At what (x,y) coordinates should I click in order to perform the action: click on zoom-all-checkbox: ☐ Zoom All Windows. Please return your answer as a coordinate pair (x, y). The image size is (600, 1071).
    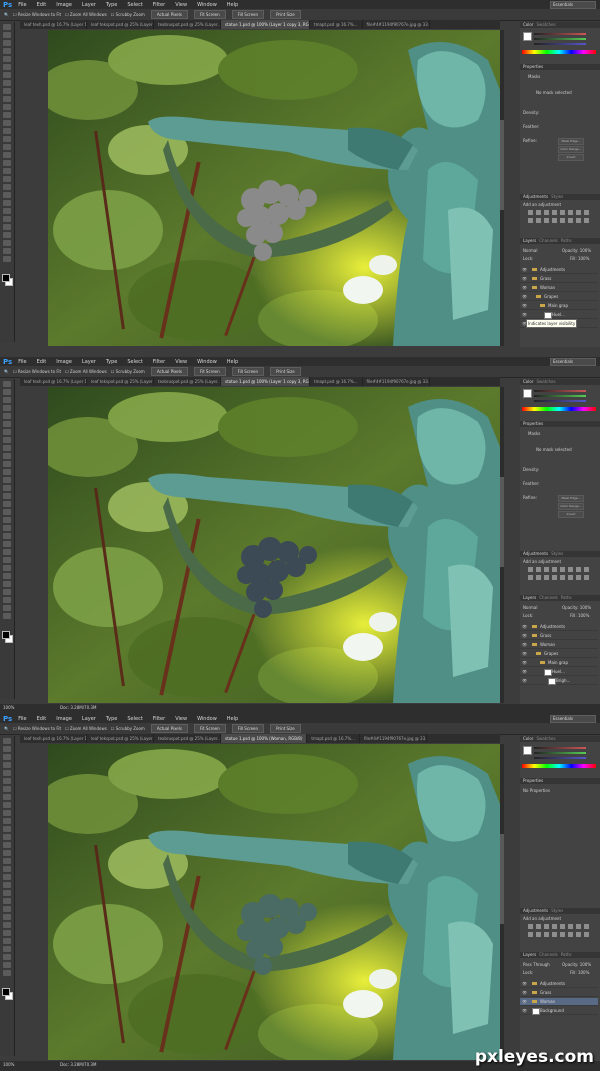
    Looking at the image, I should click on (86, 728).